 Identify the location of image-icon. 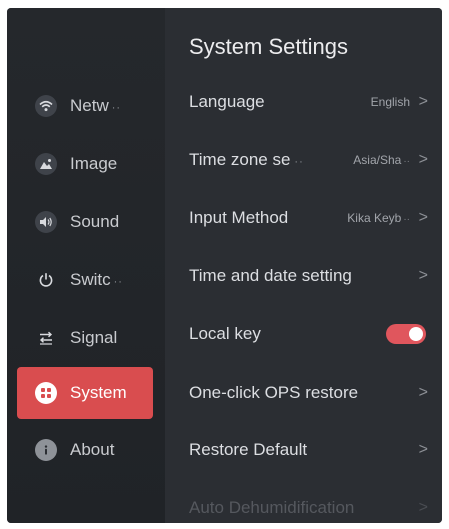
(46, 164).